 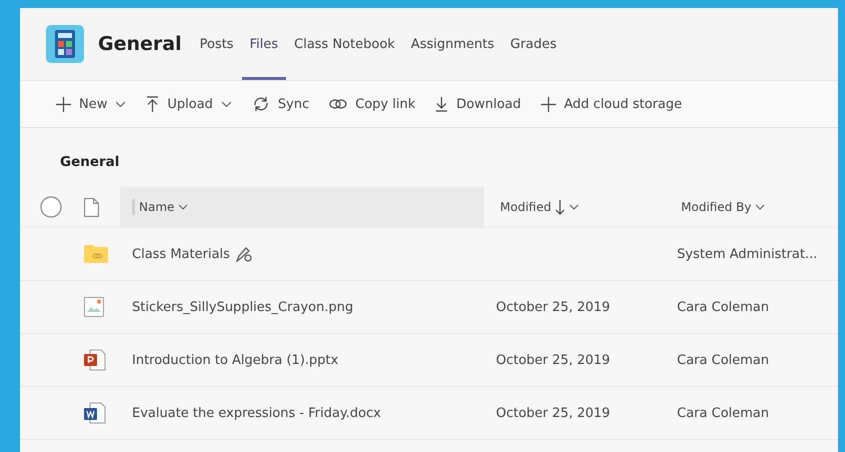 I want to click on sync-icon, so click(x=261, y=104).